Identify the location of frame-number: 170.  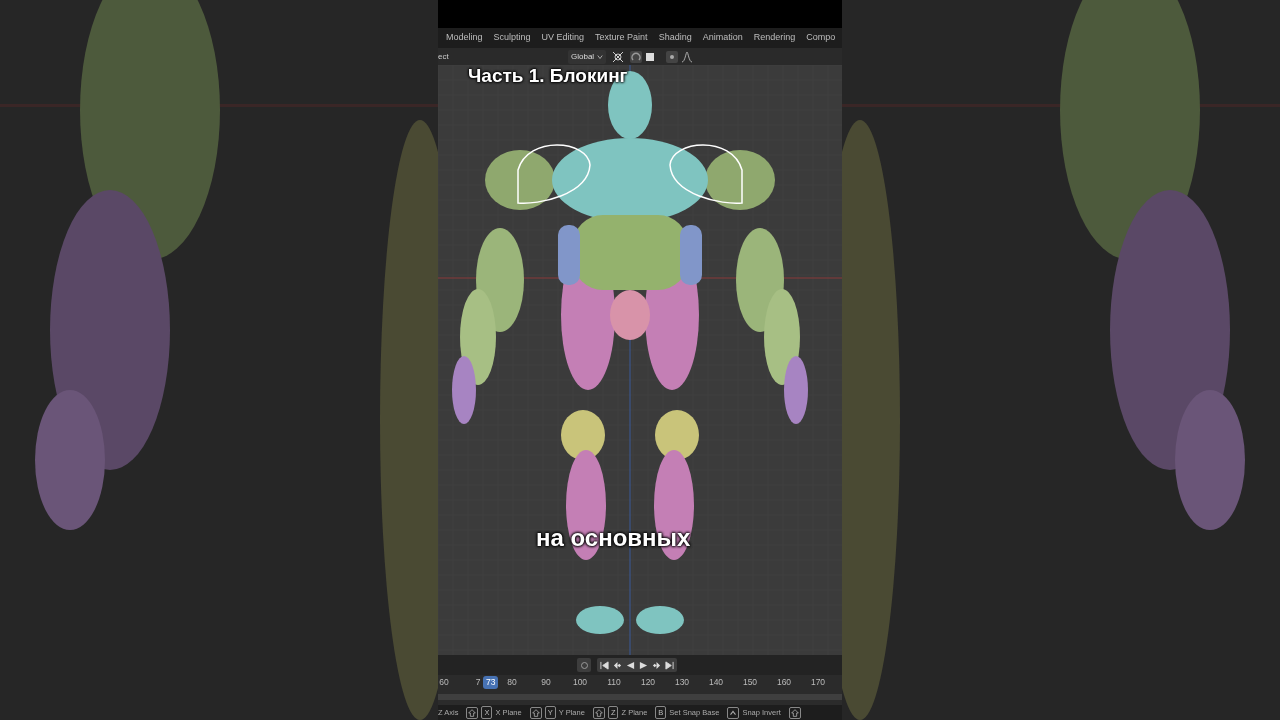
(818, 682).